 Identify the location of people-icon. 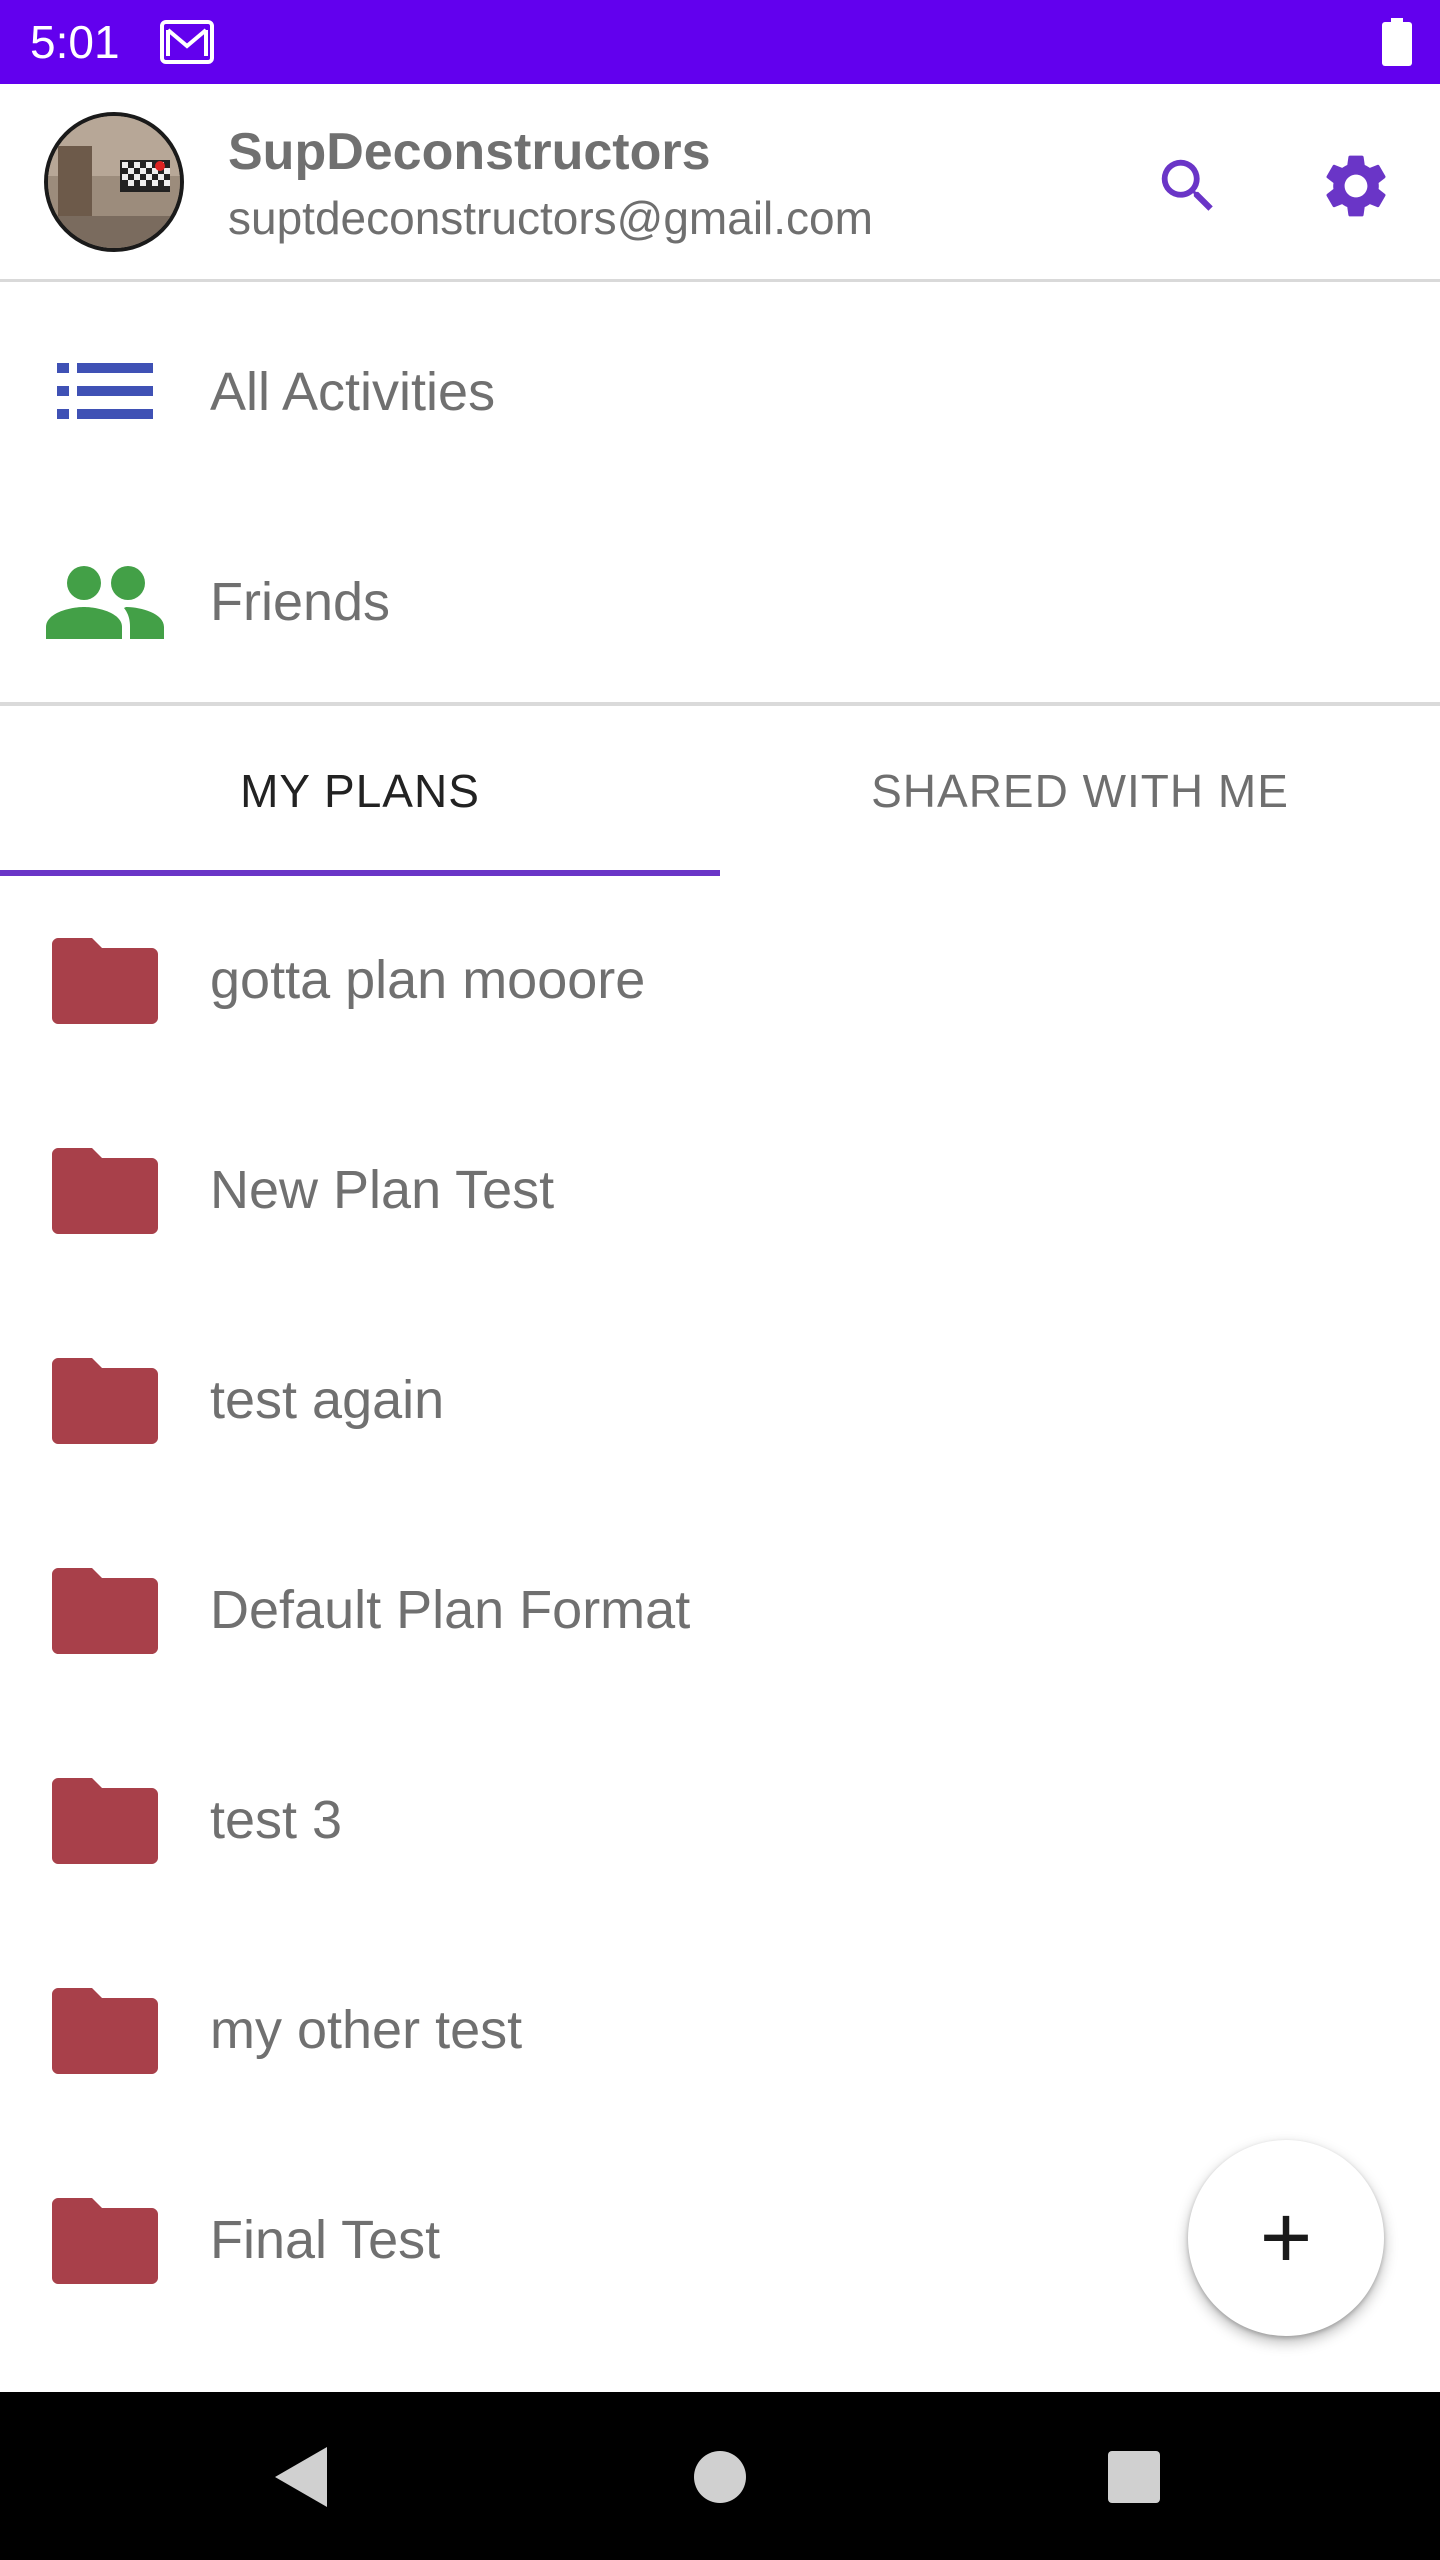
(105, 602).